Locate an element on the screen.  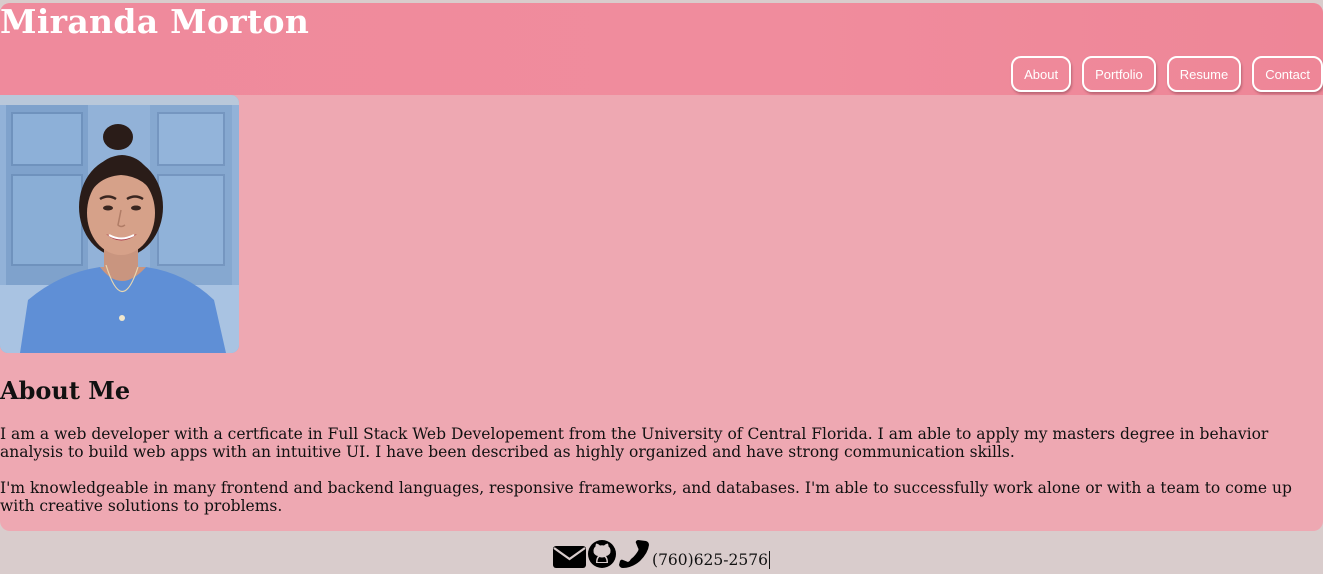
footer: (760)625-2576 is located at coordinates (661, 552).